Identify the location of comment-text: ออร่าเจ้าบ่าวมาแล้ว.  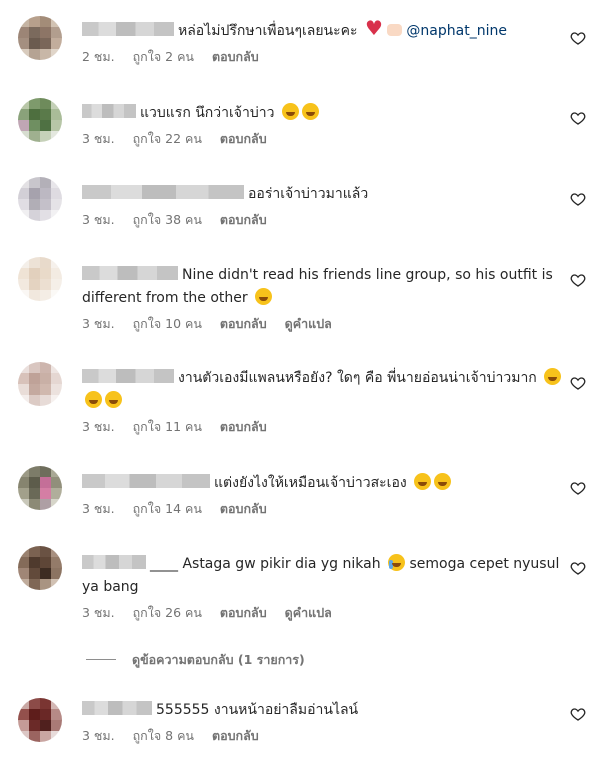
(308, 194).